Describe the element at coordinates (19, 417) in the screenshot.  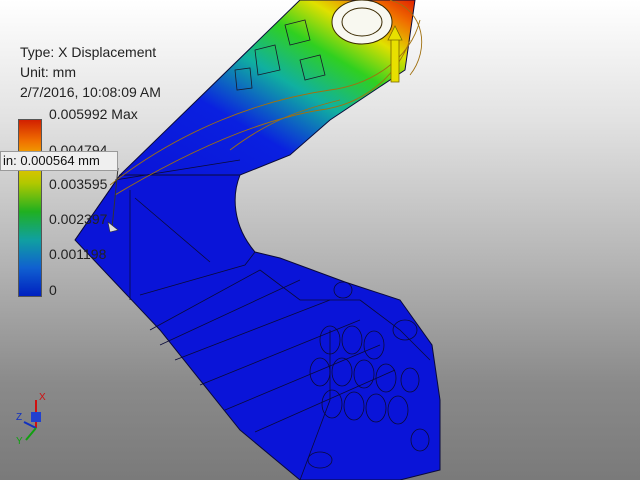
I see `triad-z-label: Z` at that location.